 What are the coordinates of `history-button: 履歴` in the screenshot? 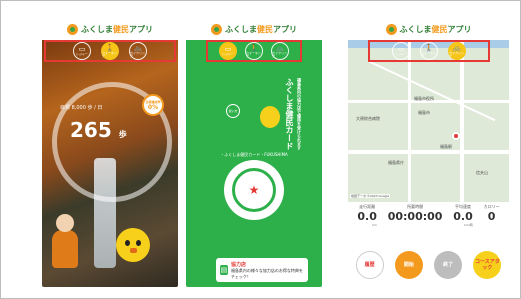 It's located at (369, 265).